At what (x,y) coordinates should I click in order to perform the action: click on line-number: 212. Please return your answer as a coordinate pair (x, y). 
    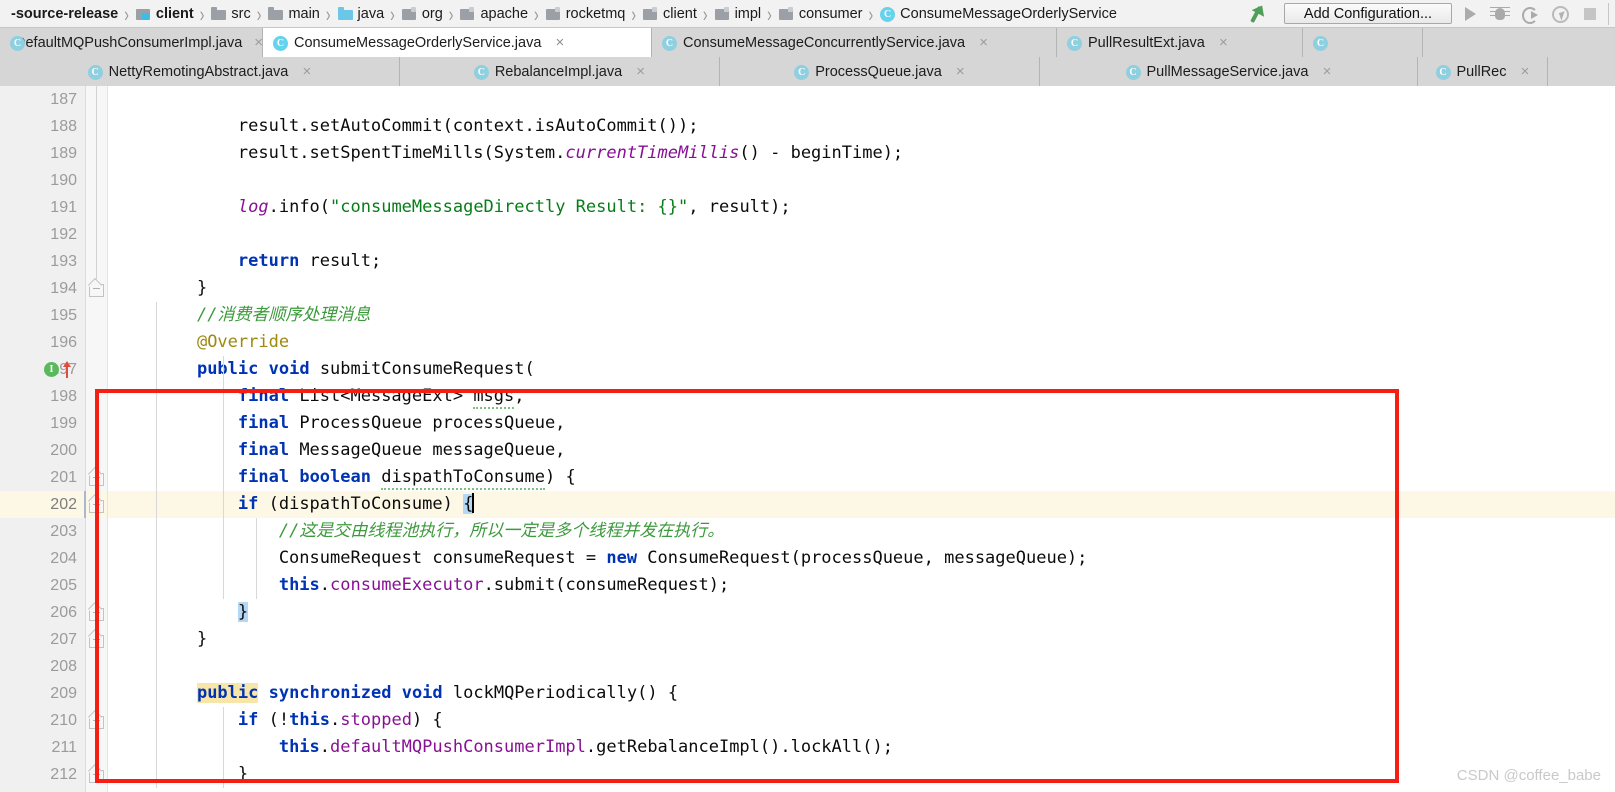
    Looking at the image, I should click on (46, 774).